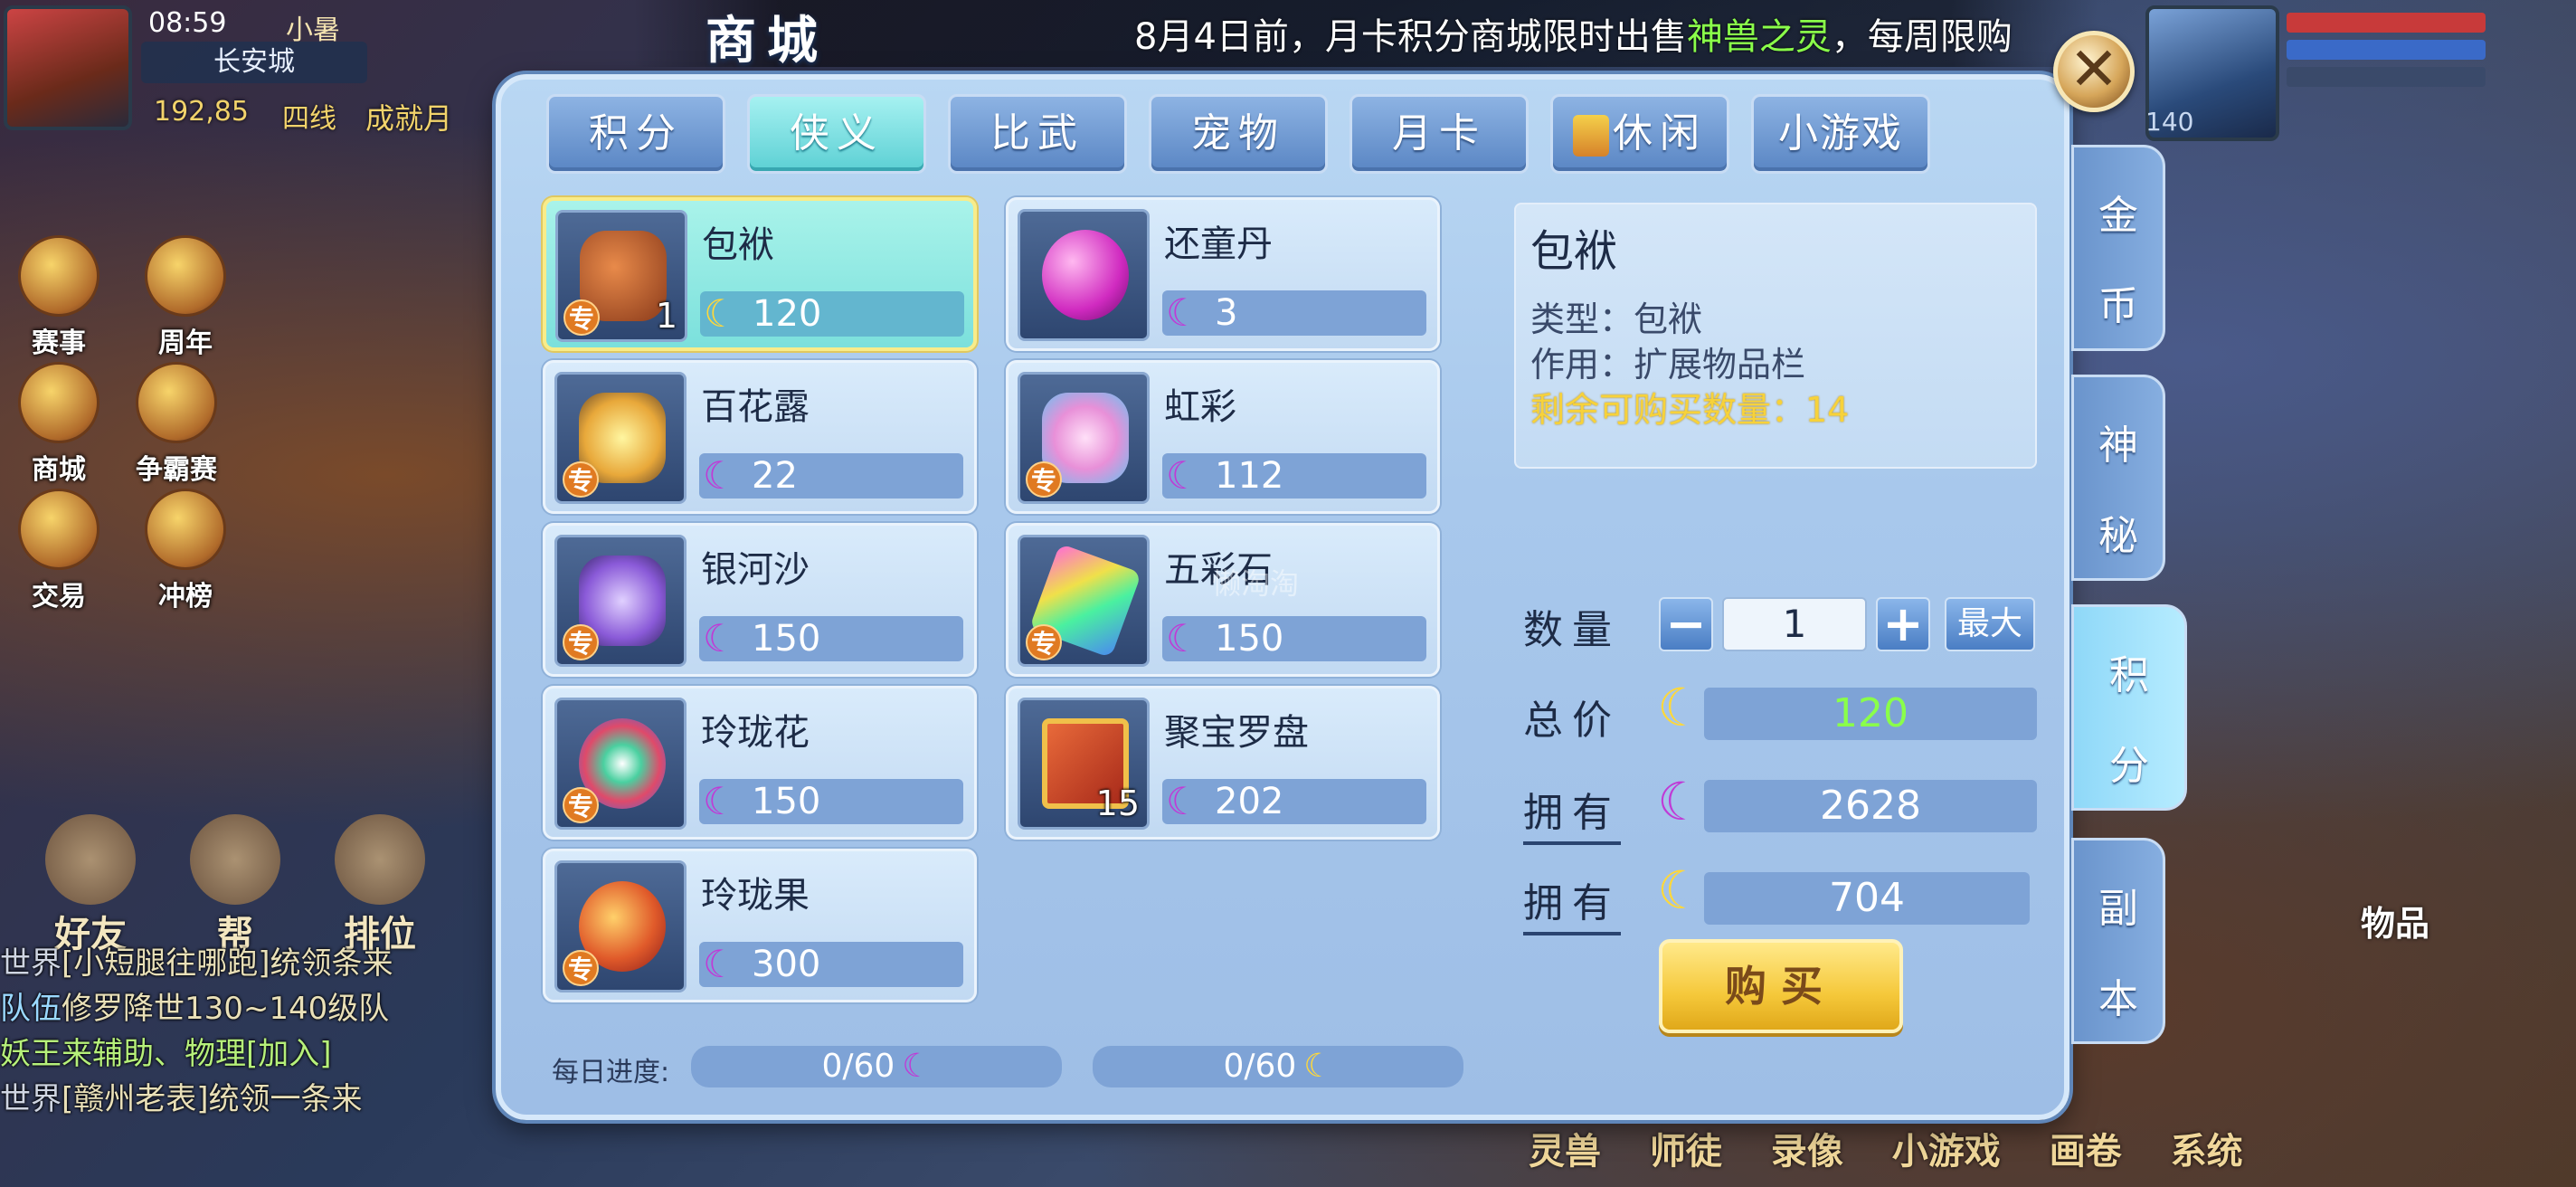 The height and width of the screenshot is (1187, 2576). What do you see at coordinates (58, 297) in the screenshot?
I see `hud-event-icon: 赛事` at bounding box center [58, 297].